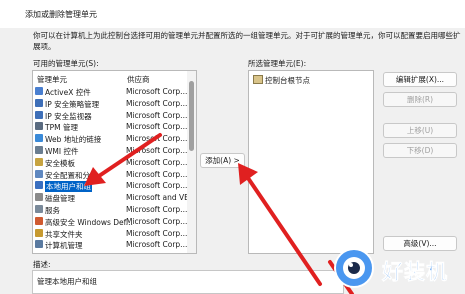 This screenshot has width=465, height=294. Describe the element at coordinates (68, 116) in the screenshot. I see `snapin-name: IP 安全监视器` at that location.